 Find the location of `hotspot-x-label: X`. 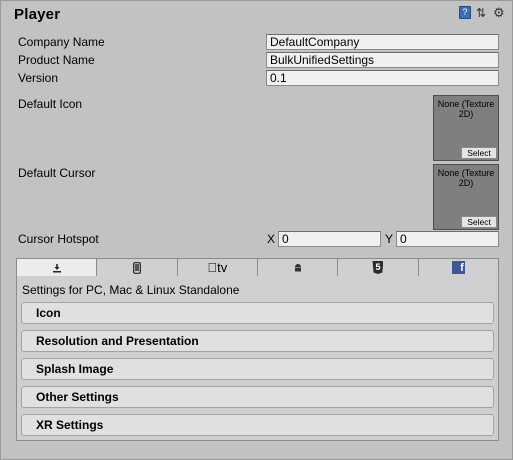

hotspot-x-label: X is located at coordinates (271, 239).